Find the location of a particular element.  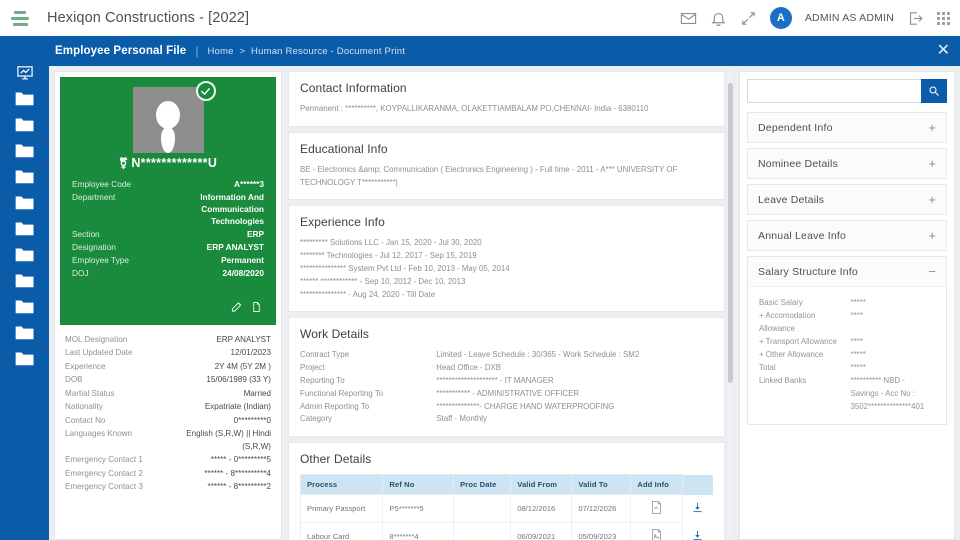

info-value: 15/06/1989 (33 Y) is located at coordinates (238, 380).